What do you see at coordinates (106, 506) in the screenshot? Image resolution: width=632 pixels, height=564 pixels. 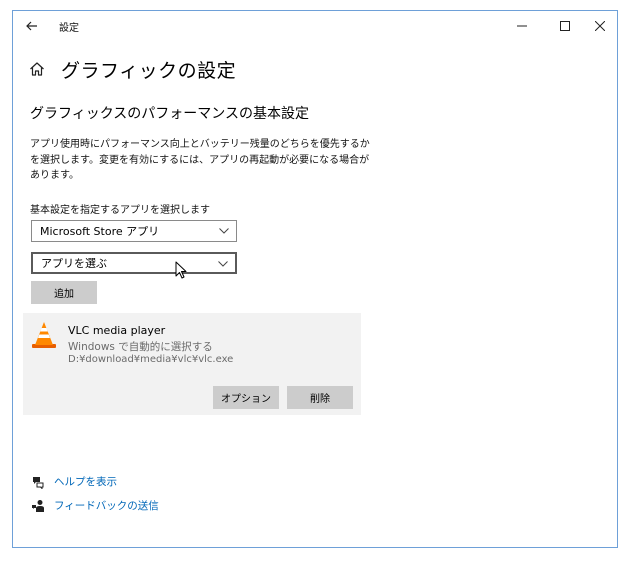 I see `feedback-link-label: フィードバックの送信` at bounding box center [106, 506].